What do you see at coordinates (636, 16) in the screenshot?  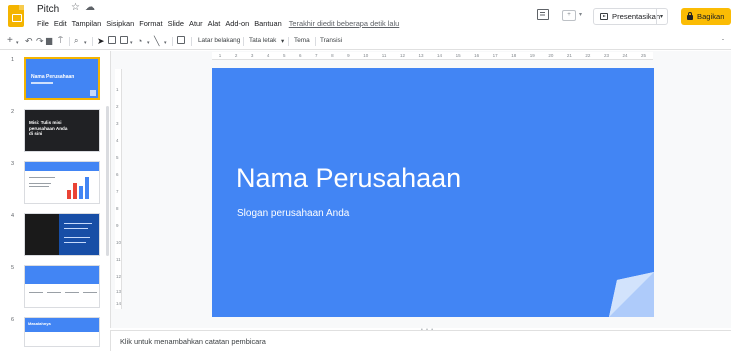 I see `present-label: Presentasikan` at bounding box center [636, 16].